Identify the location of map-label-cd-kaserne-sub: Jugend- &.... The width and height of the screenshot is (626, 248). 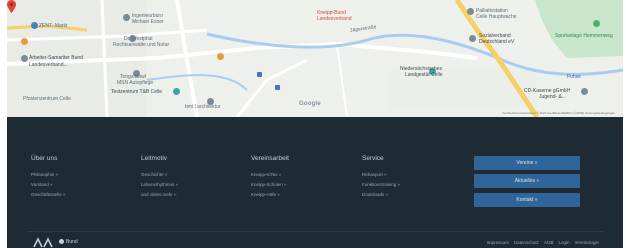
(552, 97).